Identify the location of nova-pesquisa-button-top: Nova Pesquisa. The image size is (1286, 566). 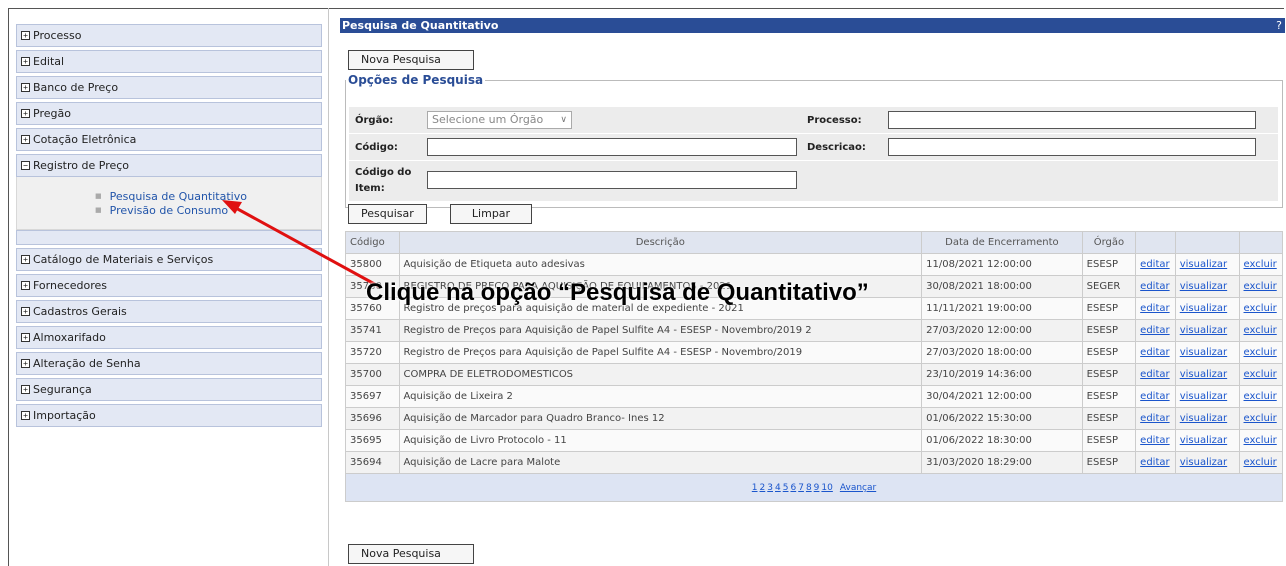
(411, 60).